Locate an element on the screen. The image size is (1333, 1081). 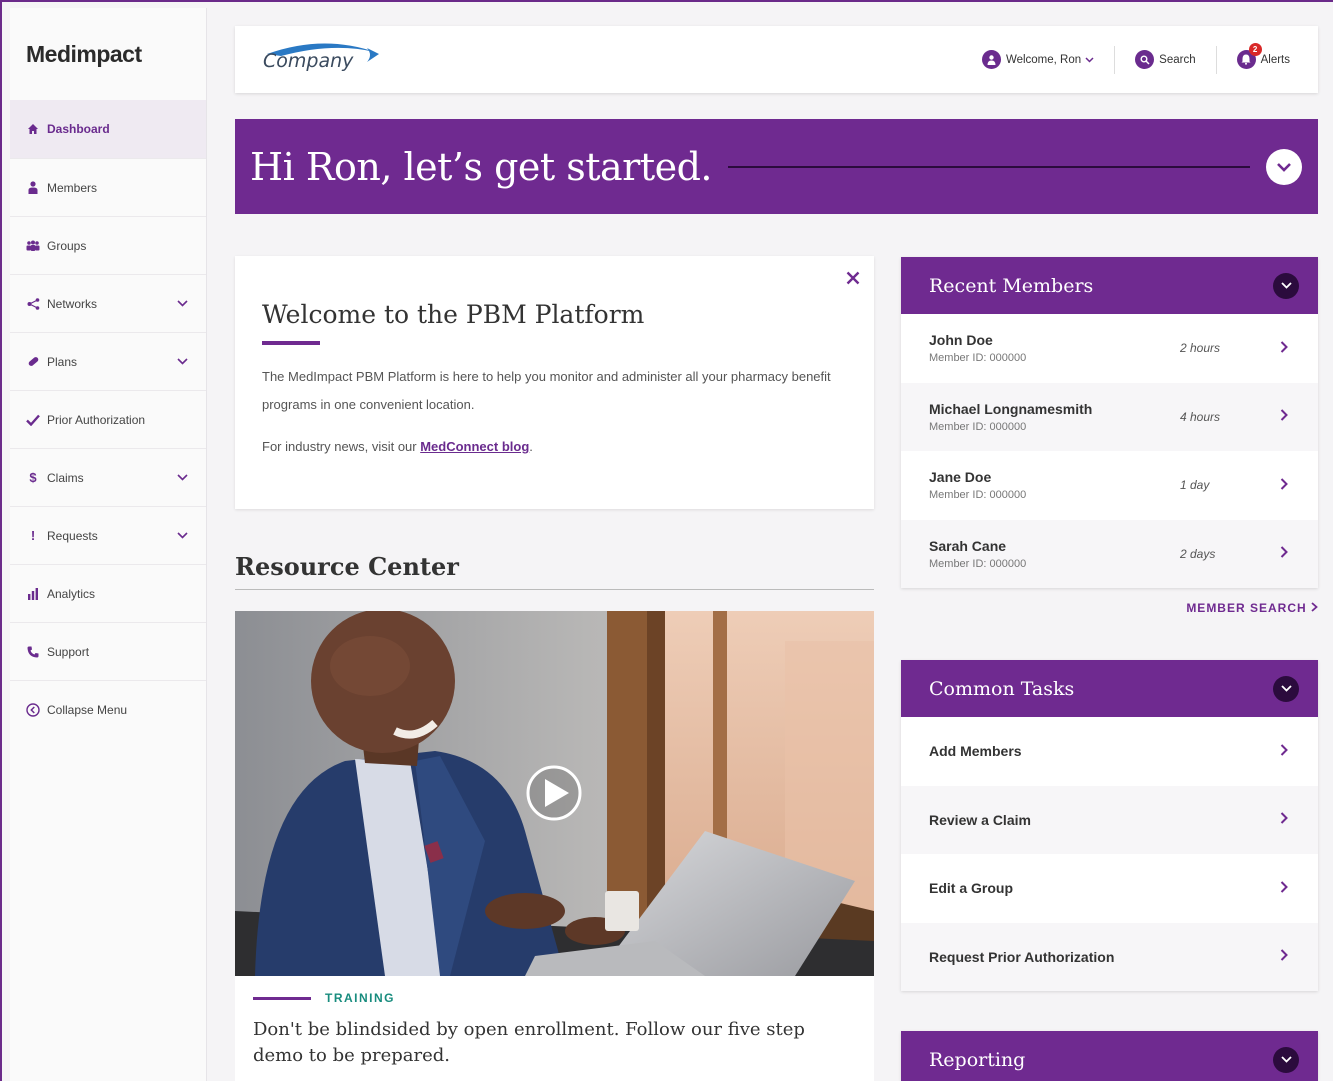
list-item: John Doe Member ID: 000000 2 hours is located at coordinates (1109, 348).